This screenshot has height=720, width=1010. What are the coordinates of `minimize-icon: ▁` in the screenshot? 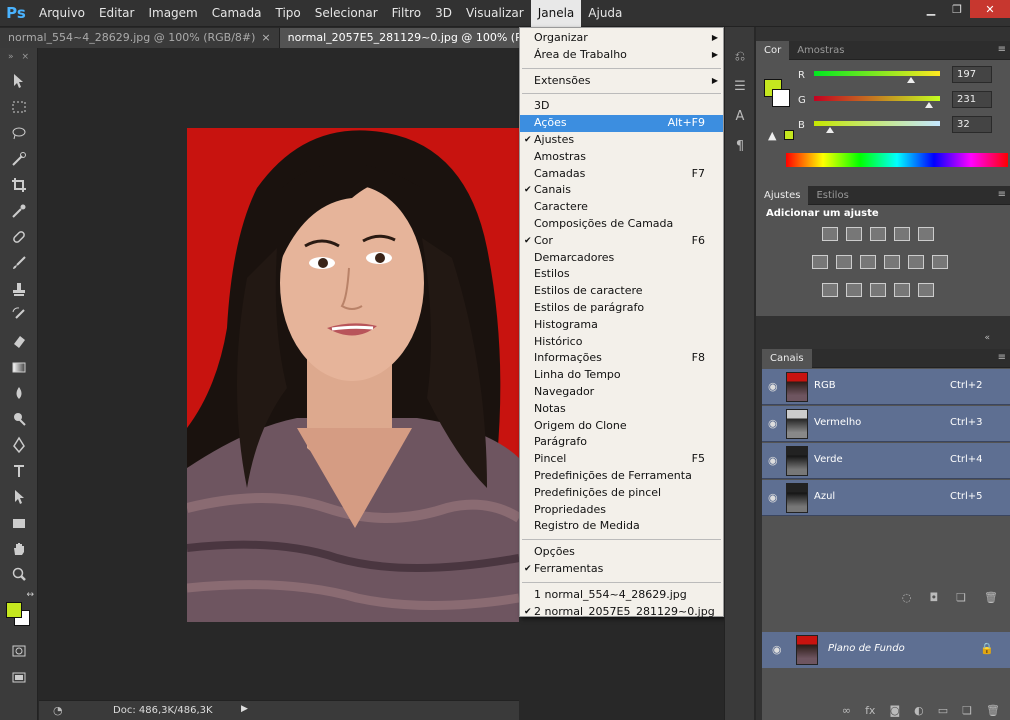 It's located at (931, 9).